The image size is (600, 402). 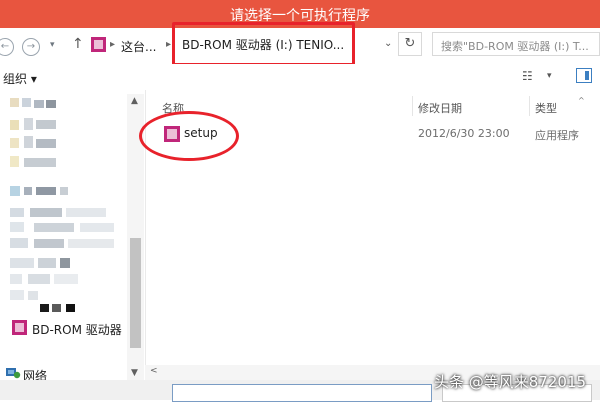 What do you see at coordinates (302, 393) in the screenshot?
I see `file-name-input` at bounding box center [302, 393].